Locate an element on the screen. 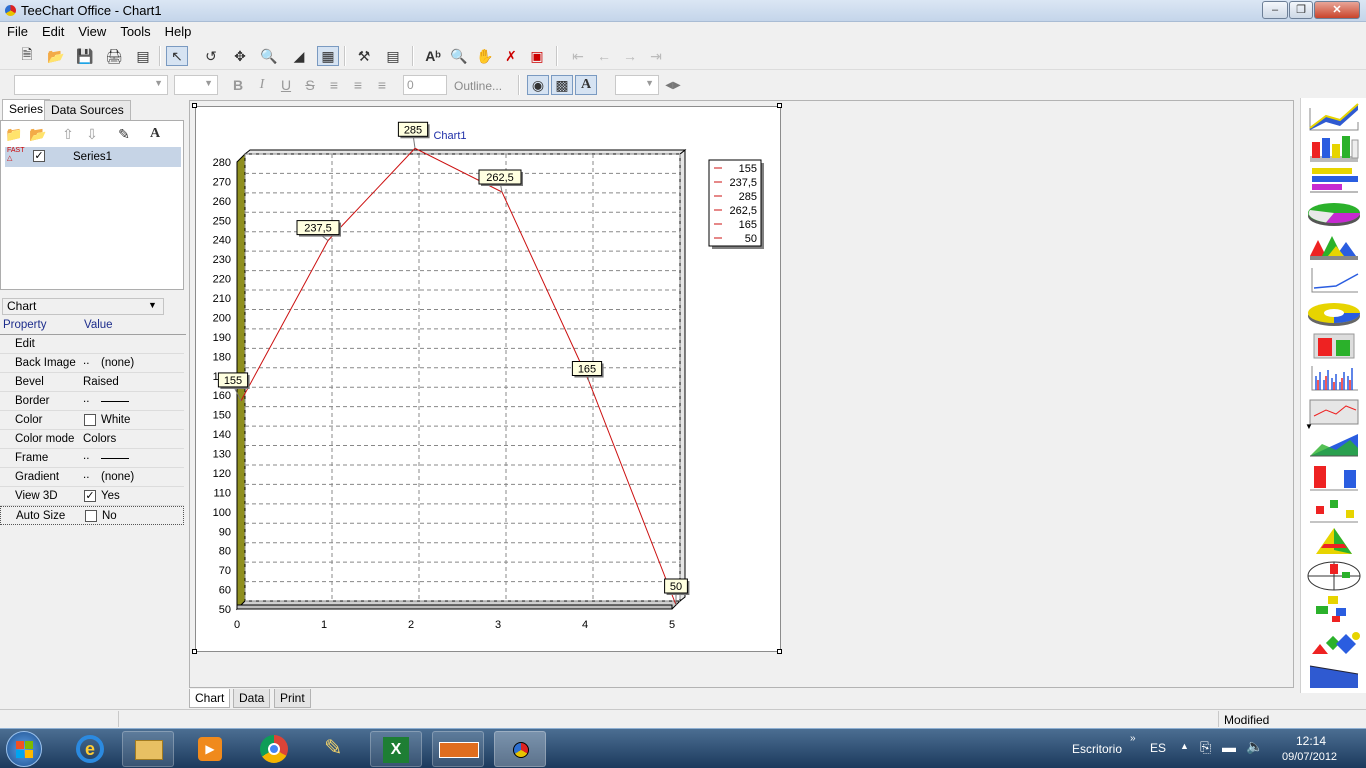  property-row: Bevel Raised is located at coordinates (92, 382).